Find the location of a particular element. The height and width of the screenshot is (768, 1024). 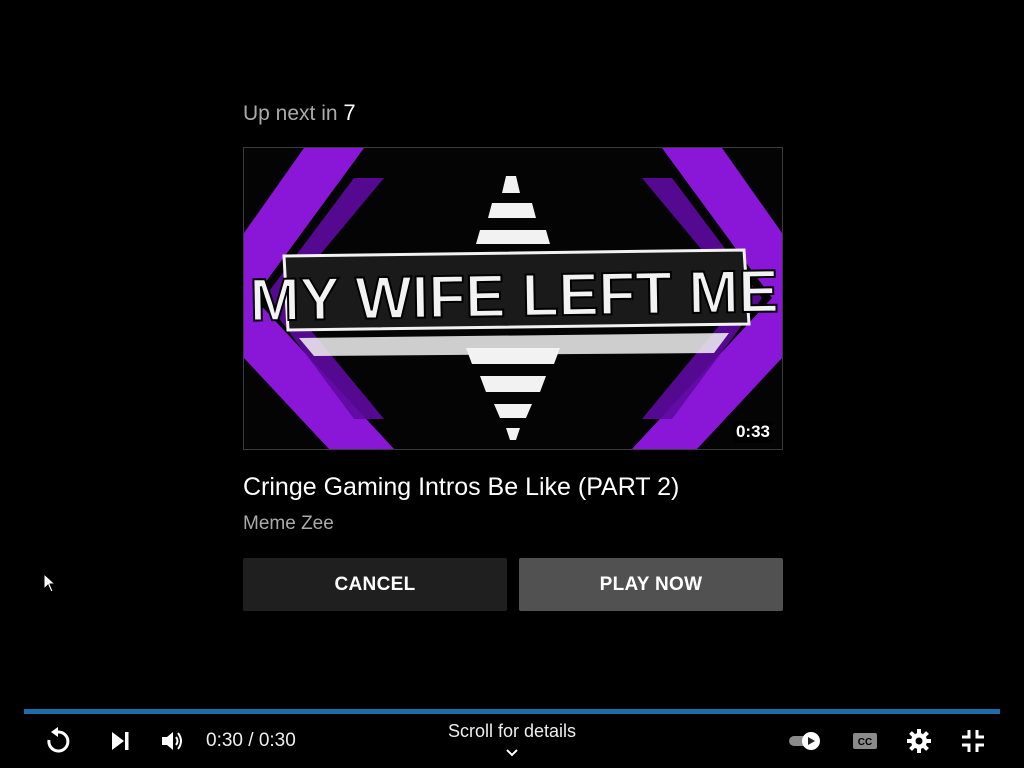

autoplay-toggle-icon is located at coordinates (804, 741).